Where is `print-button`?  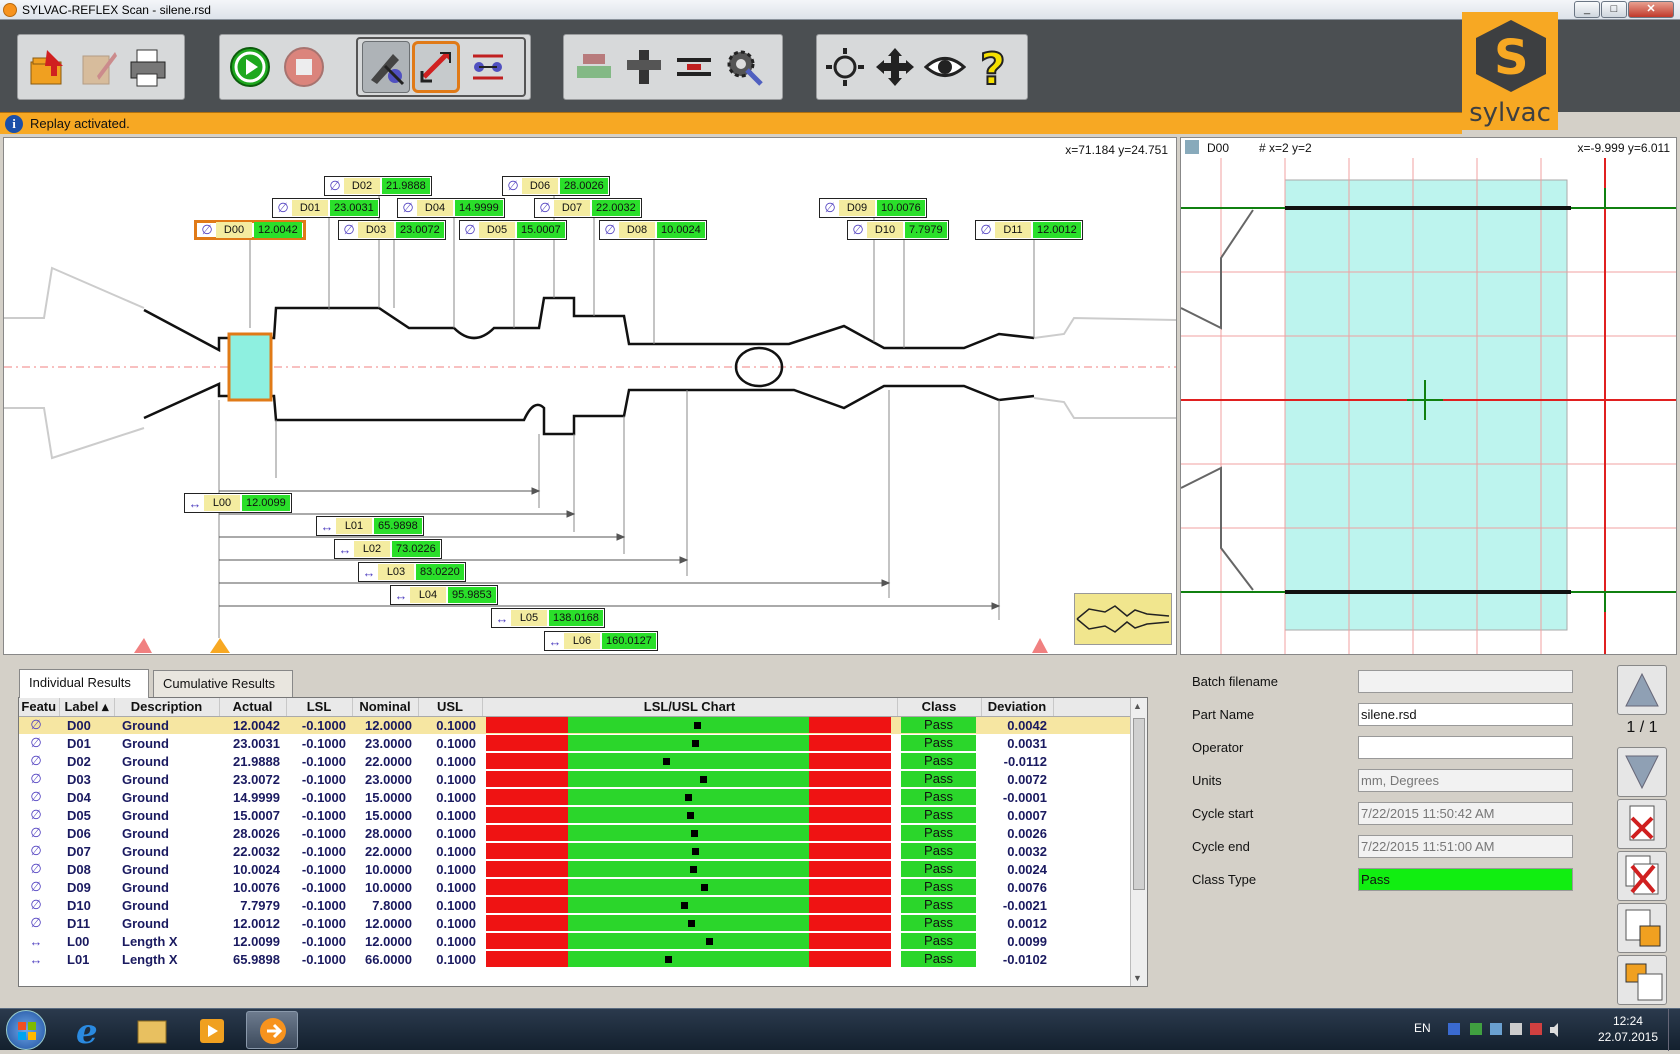
print-button is located at coordinates (148, 67).